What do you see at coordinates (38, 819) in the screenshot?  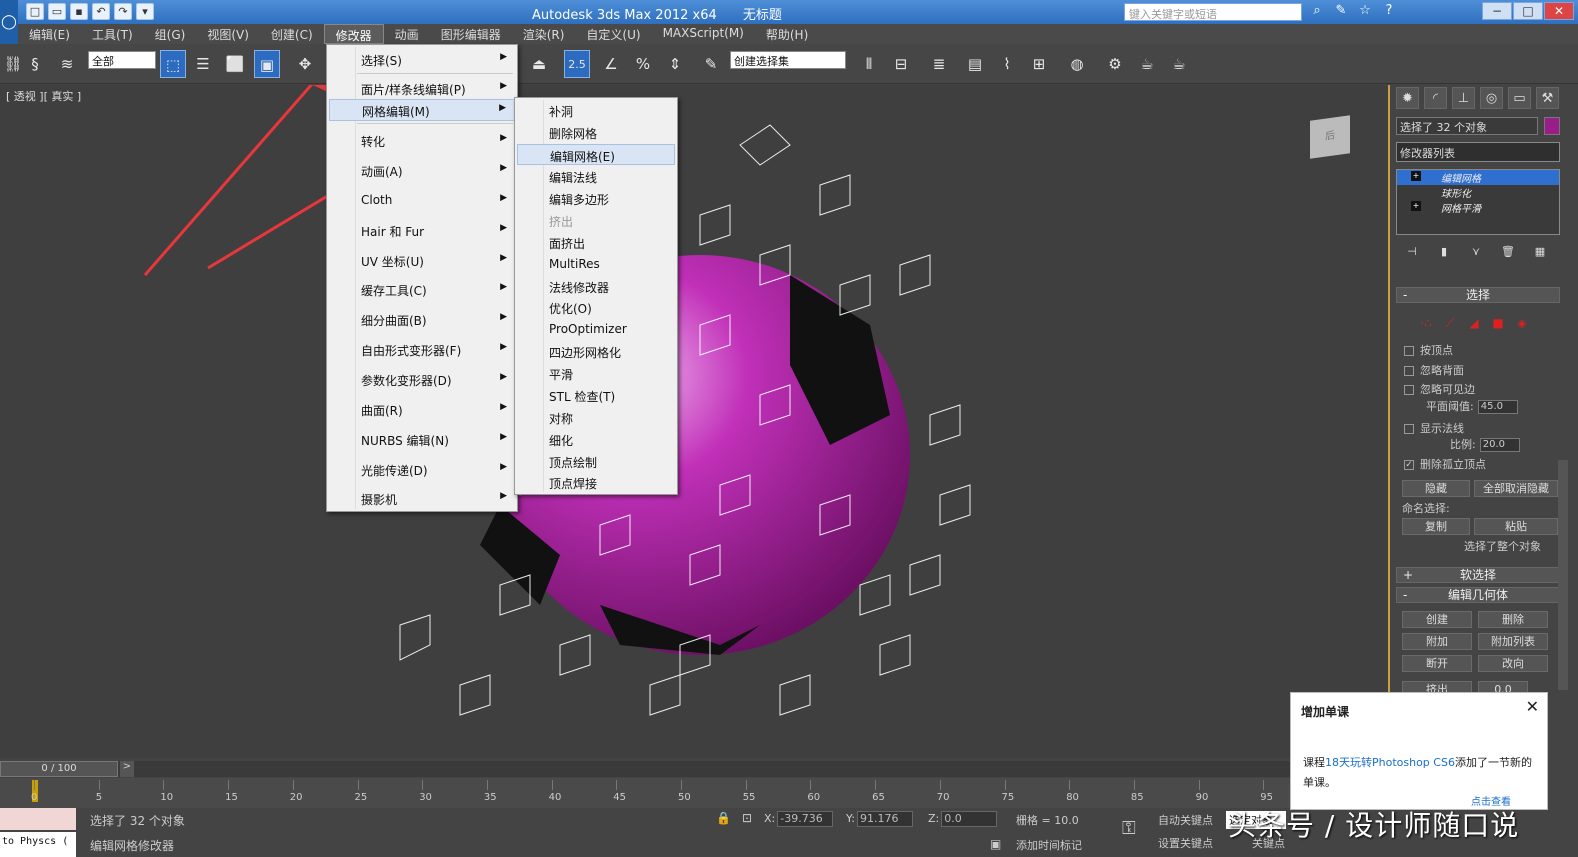 I see `maxscript-listener` at bounding box center [38, 819].